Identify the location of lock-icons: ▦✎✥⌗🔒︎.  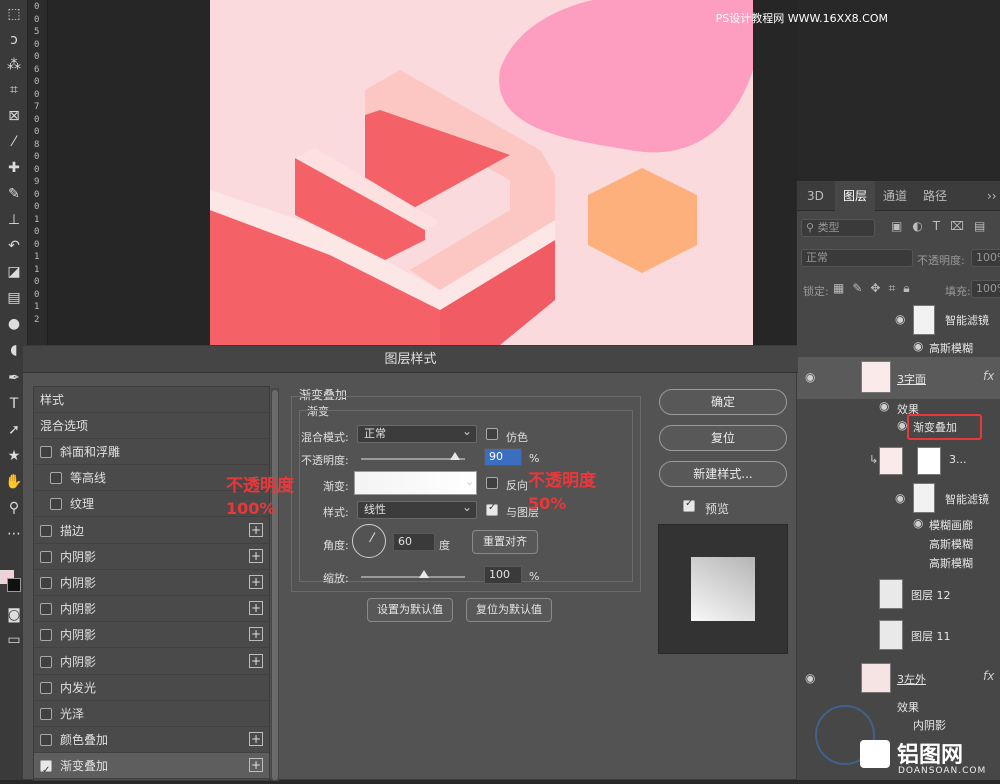
(875, 288).